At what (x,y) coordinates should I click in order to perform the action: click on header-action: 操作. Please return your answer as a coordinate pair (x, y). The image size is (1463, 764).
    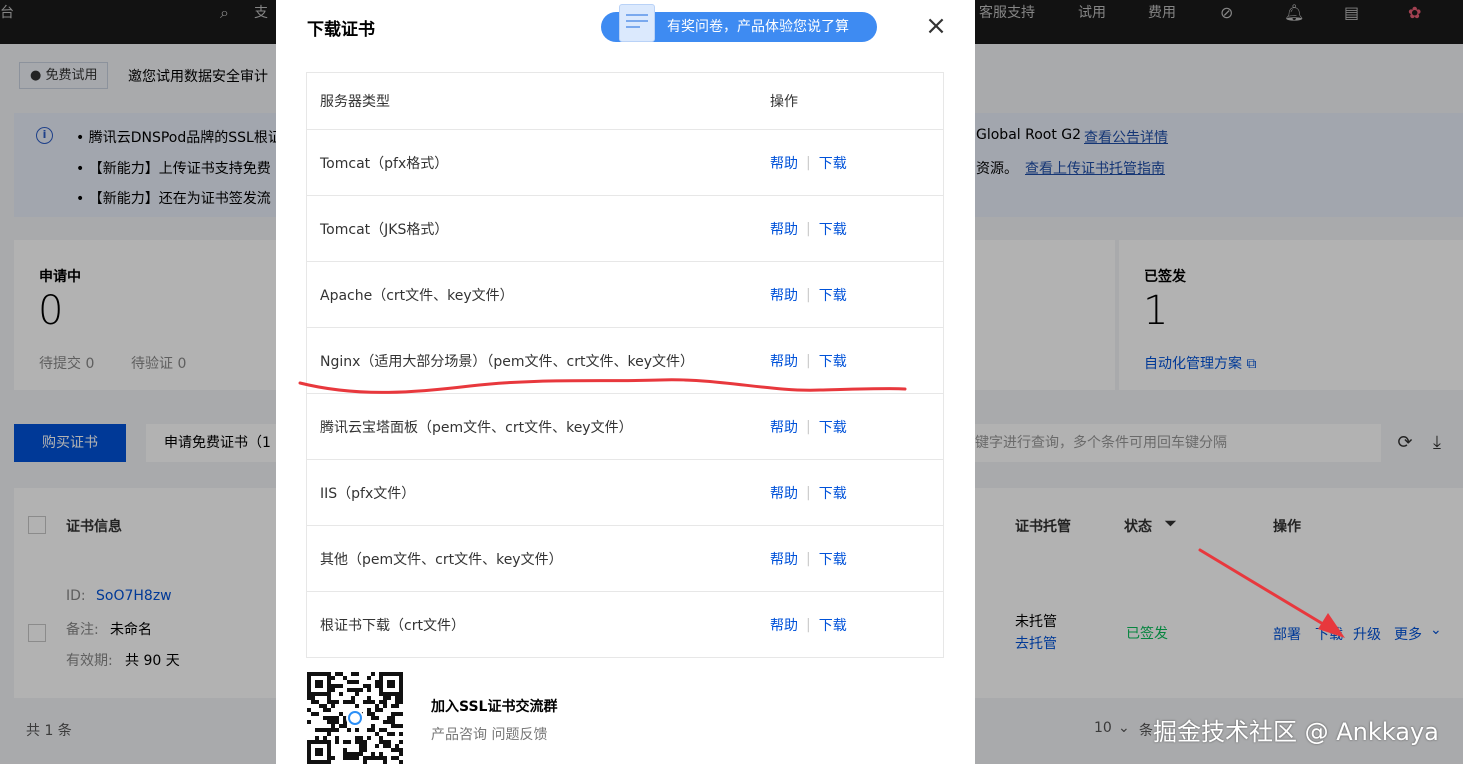
    Looking at the image, I should click on (784, 102).